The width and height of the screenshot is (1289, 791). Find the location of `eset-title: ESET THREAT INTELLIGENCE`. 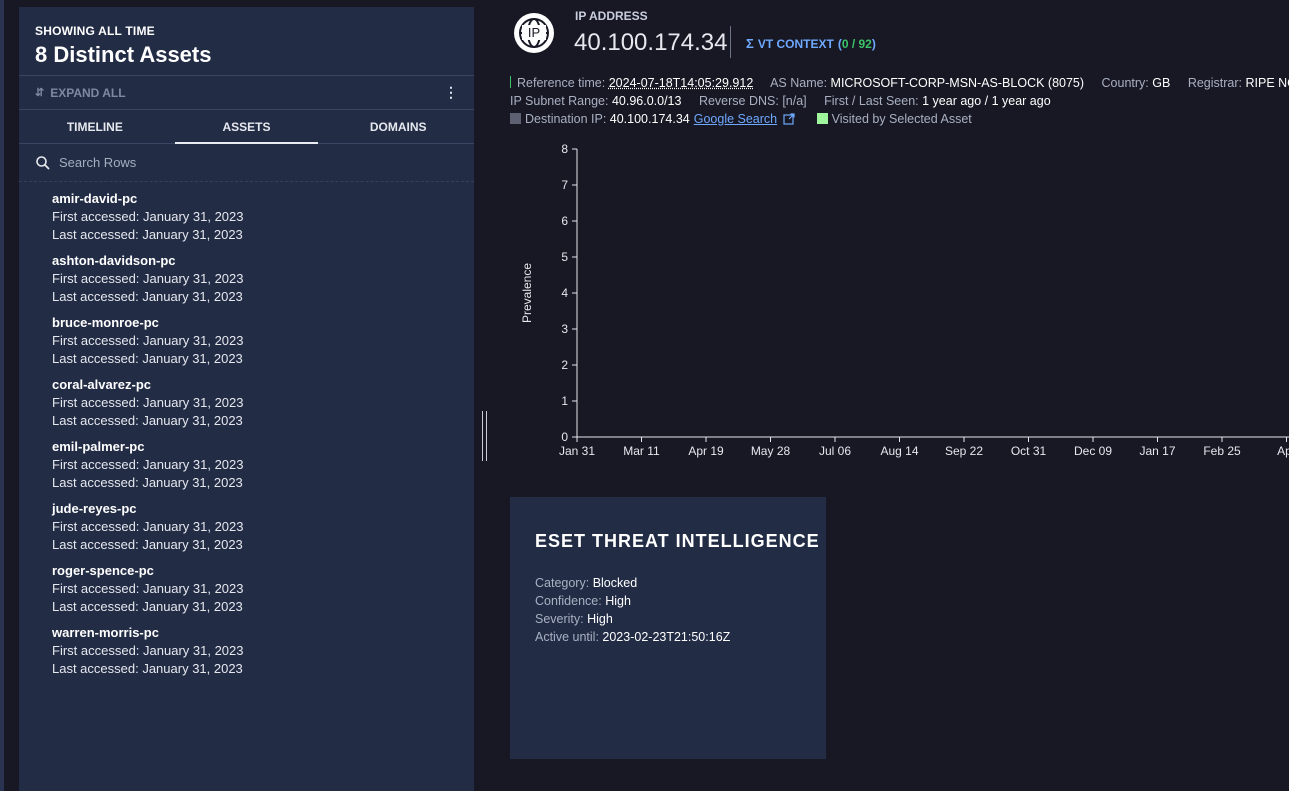

eset-title: ESET THREAT INTELLIGENCE is located at coordinates (677, 541).